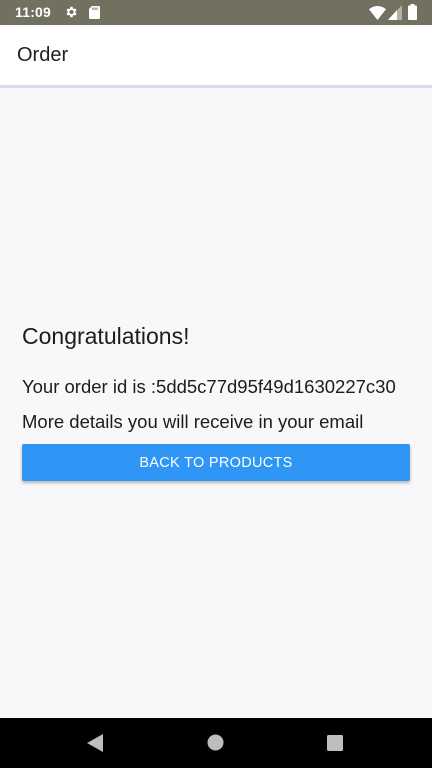 This screenshot has width=432, height=768. I want to click on status-bar: 11:09, so click(216, 12).